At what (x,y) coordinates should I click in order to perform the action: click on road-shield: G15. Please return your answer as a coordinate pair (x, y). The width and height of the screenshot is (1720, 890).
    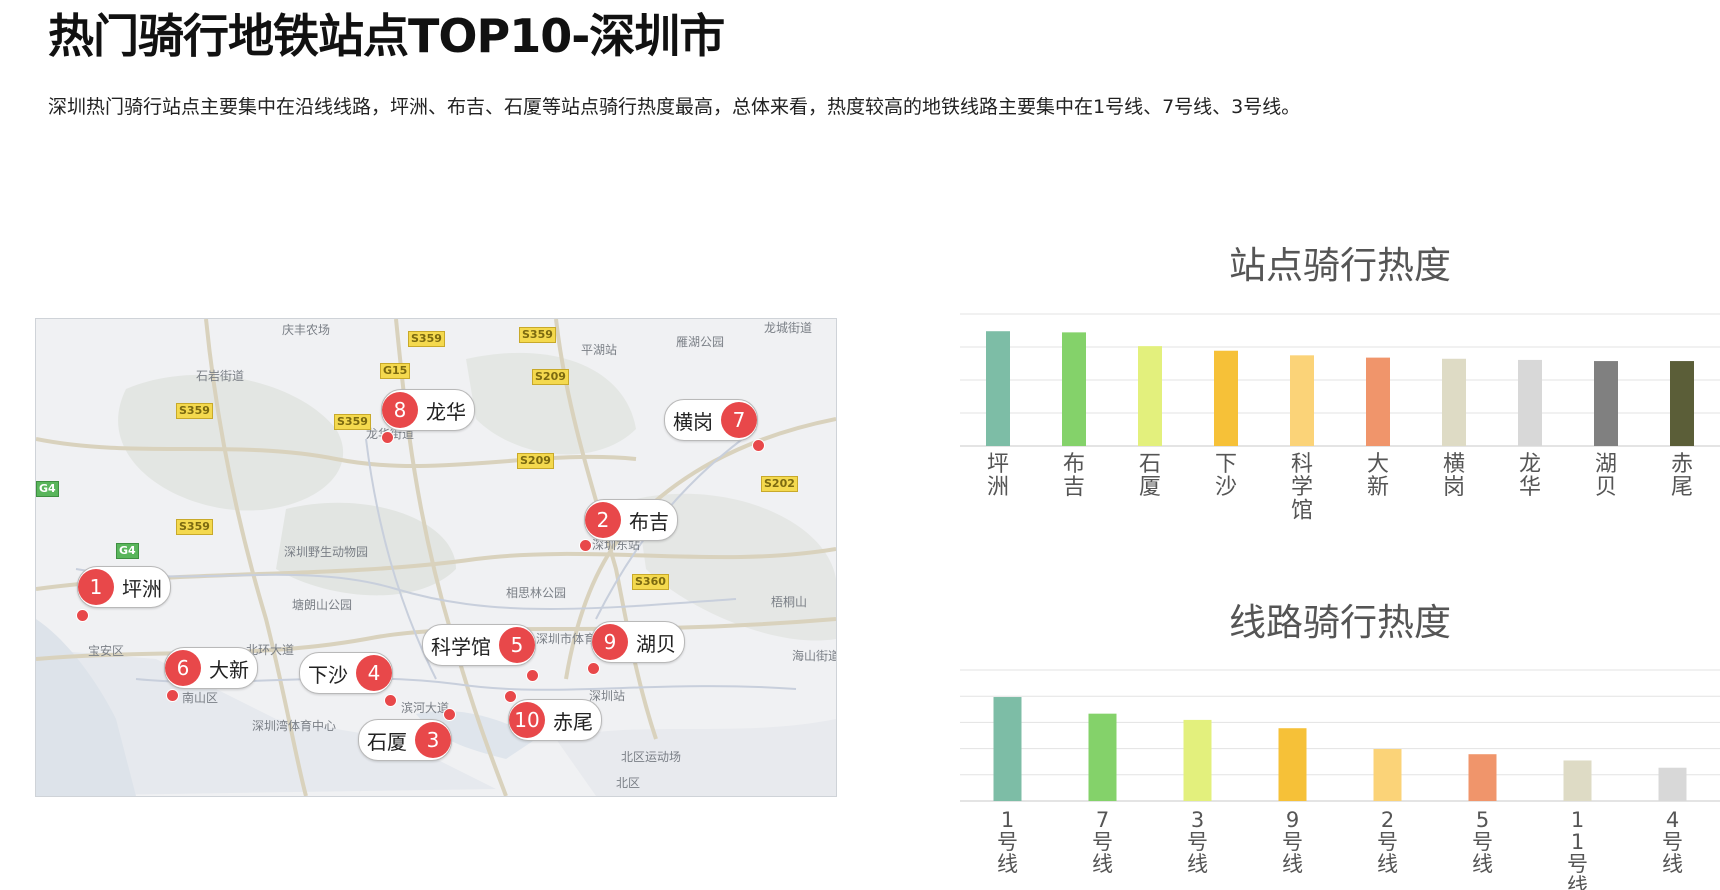
    Looking at the image, I should click on (395, 371).